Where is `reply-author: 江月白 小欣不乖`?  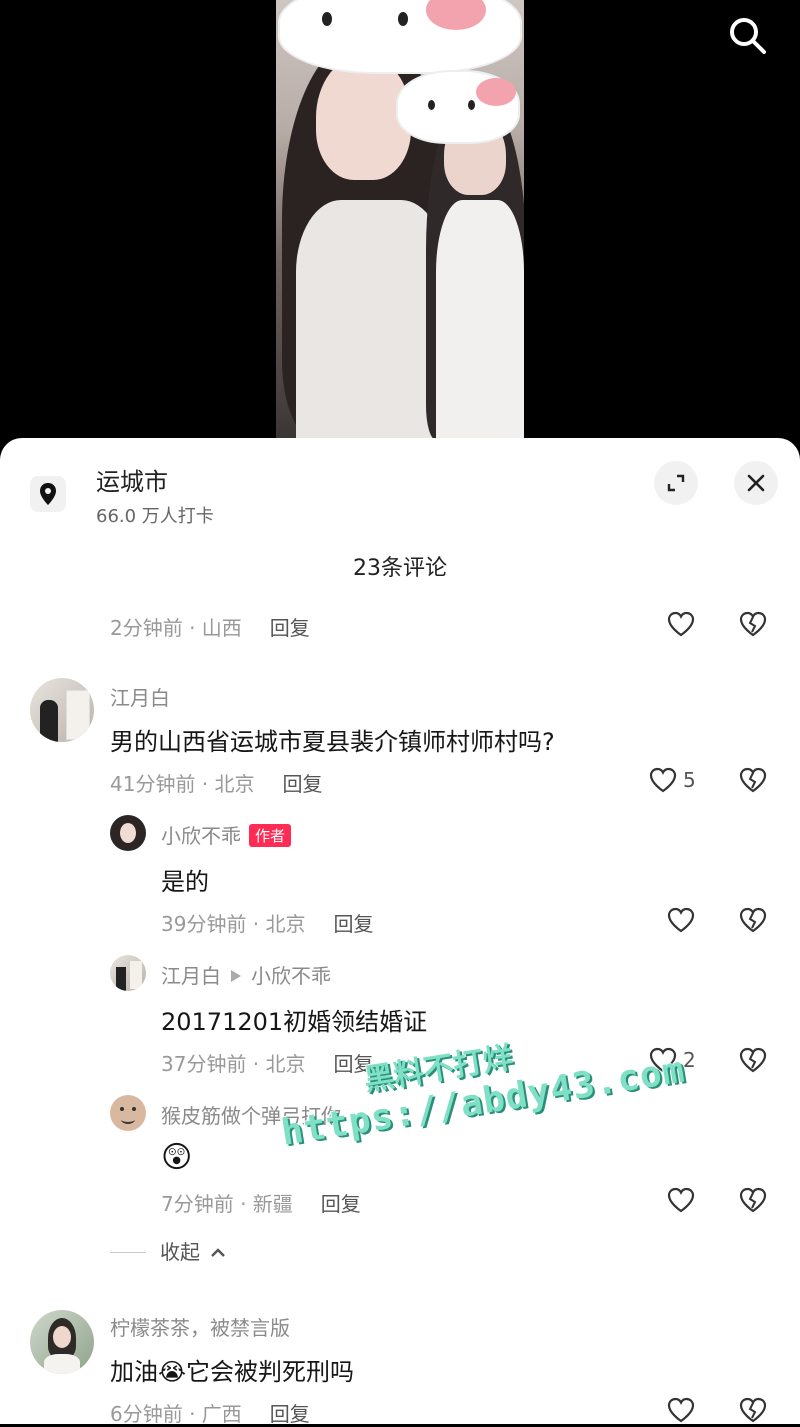 reply-author: 江月白 小欣不乖 is located at coordinates (246, 974).